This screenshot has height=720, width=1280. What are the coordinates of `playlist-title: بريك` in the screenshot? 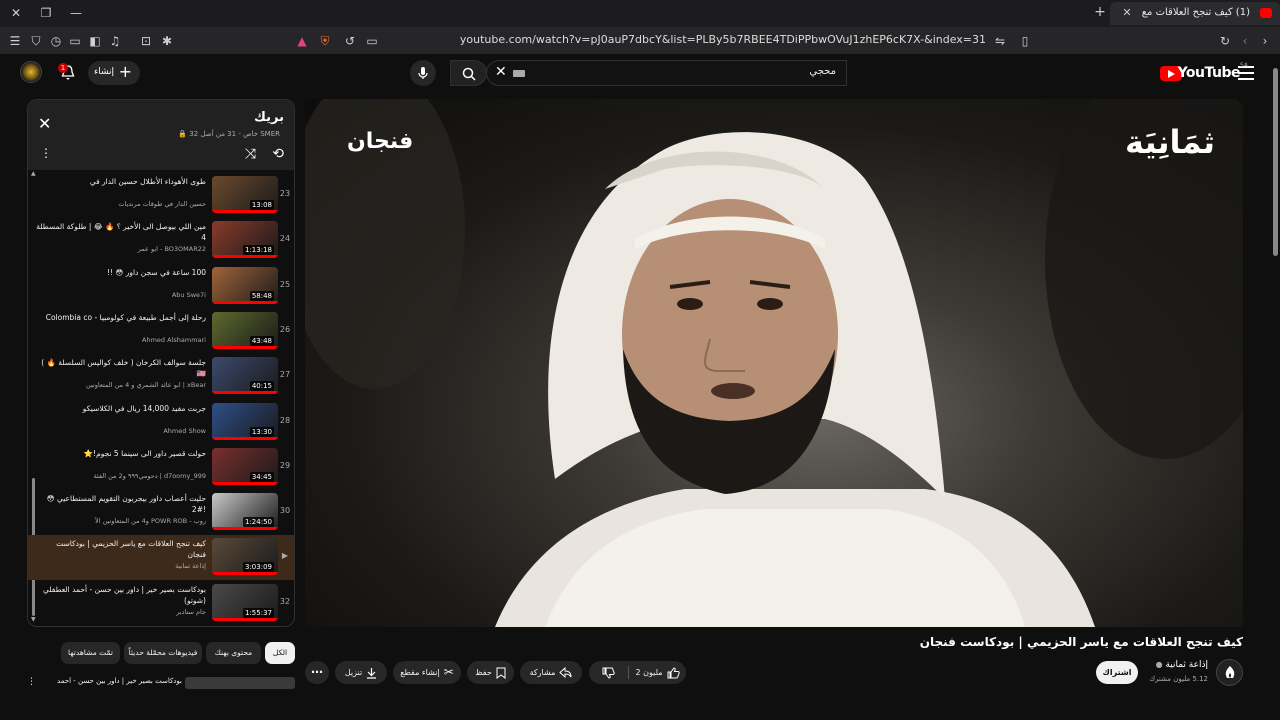 It's located at (269, 117).